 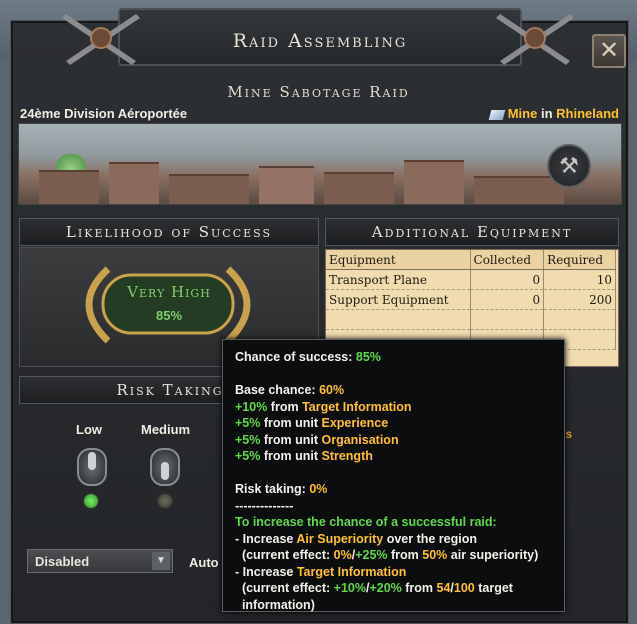 I want to click on risk-low-switch, so click(x=92, y=467).